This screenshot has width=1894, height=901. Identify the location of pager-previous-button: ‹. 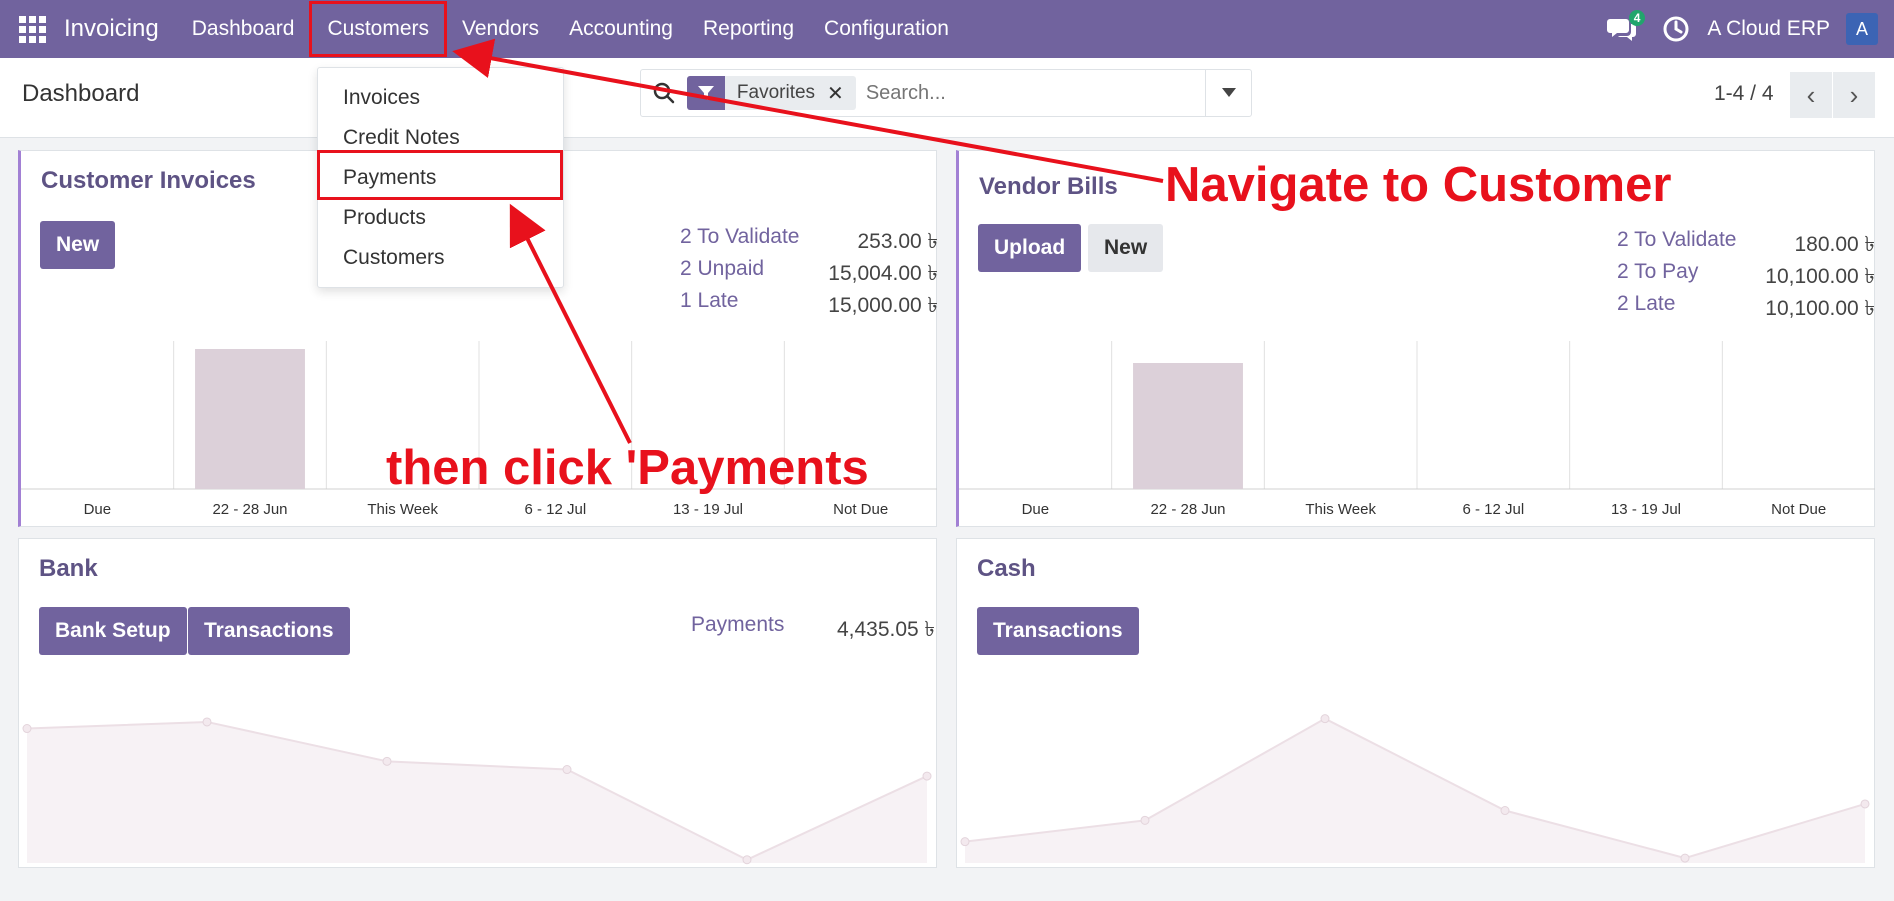
(1811, 95).